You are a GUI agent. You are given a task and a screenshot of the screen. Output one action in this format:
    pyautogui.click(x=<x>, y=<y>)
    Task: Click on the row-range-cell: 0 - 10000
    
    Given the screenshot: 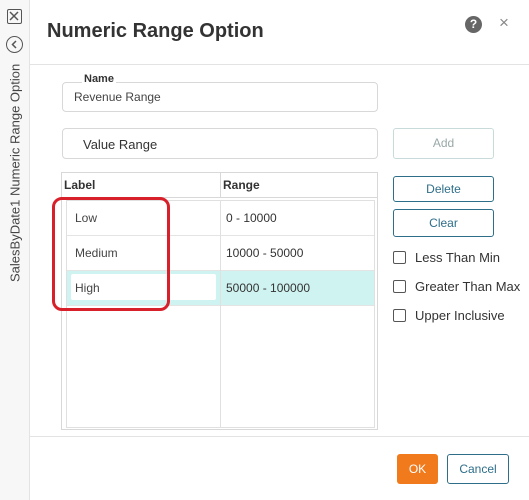 What is the action you would take?
    pyautogui.click(x=251, y=218)
    